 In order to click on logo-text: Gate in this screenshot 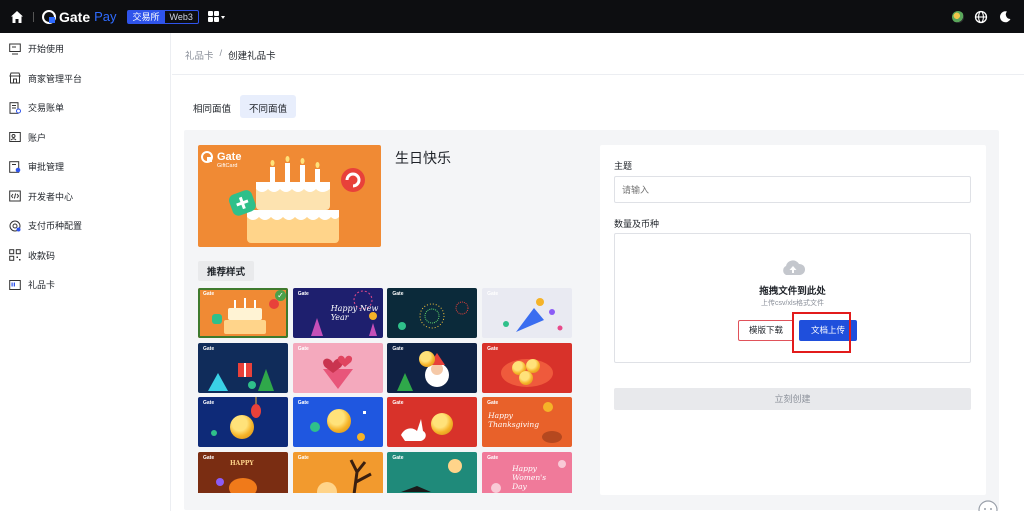, I will do `click(75, 16)`.